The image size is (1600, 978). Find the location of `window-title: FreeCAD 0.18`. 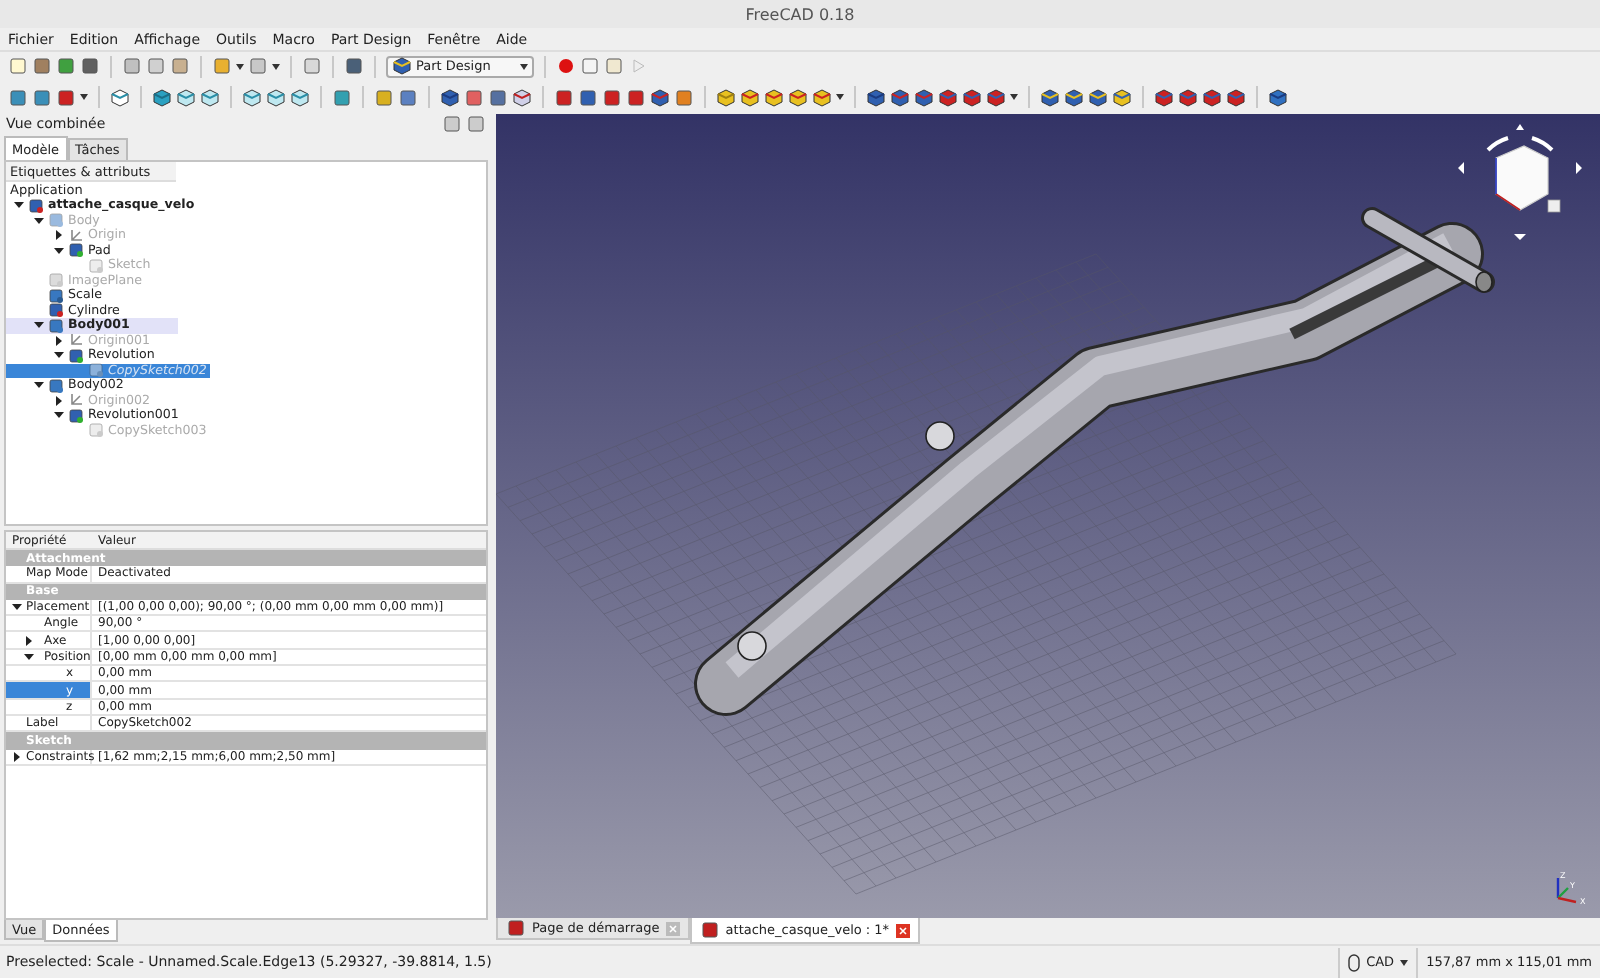

window-title: FreeCAD 0.18 is located at coordinates (800, 14).